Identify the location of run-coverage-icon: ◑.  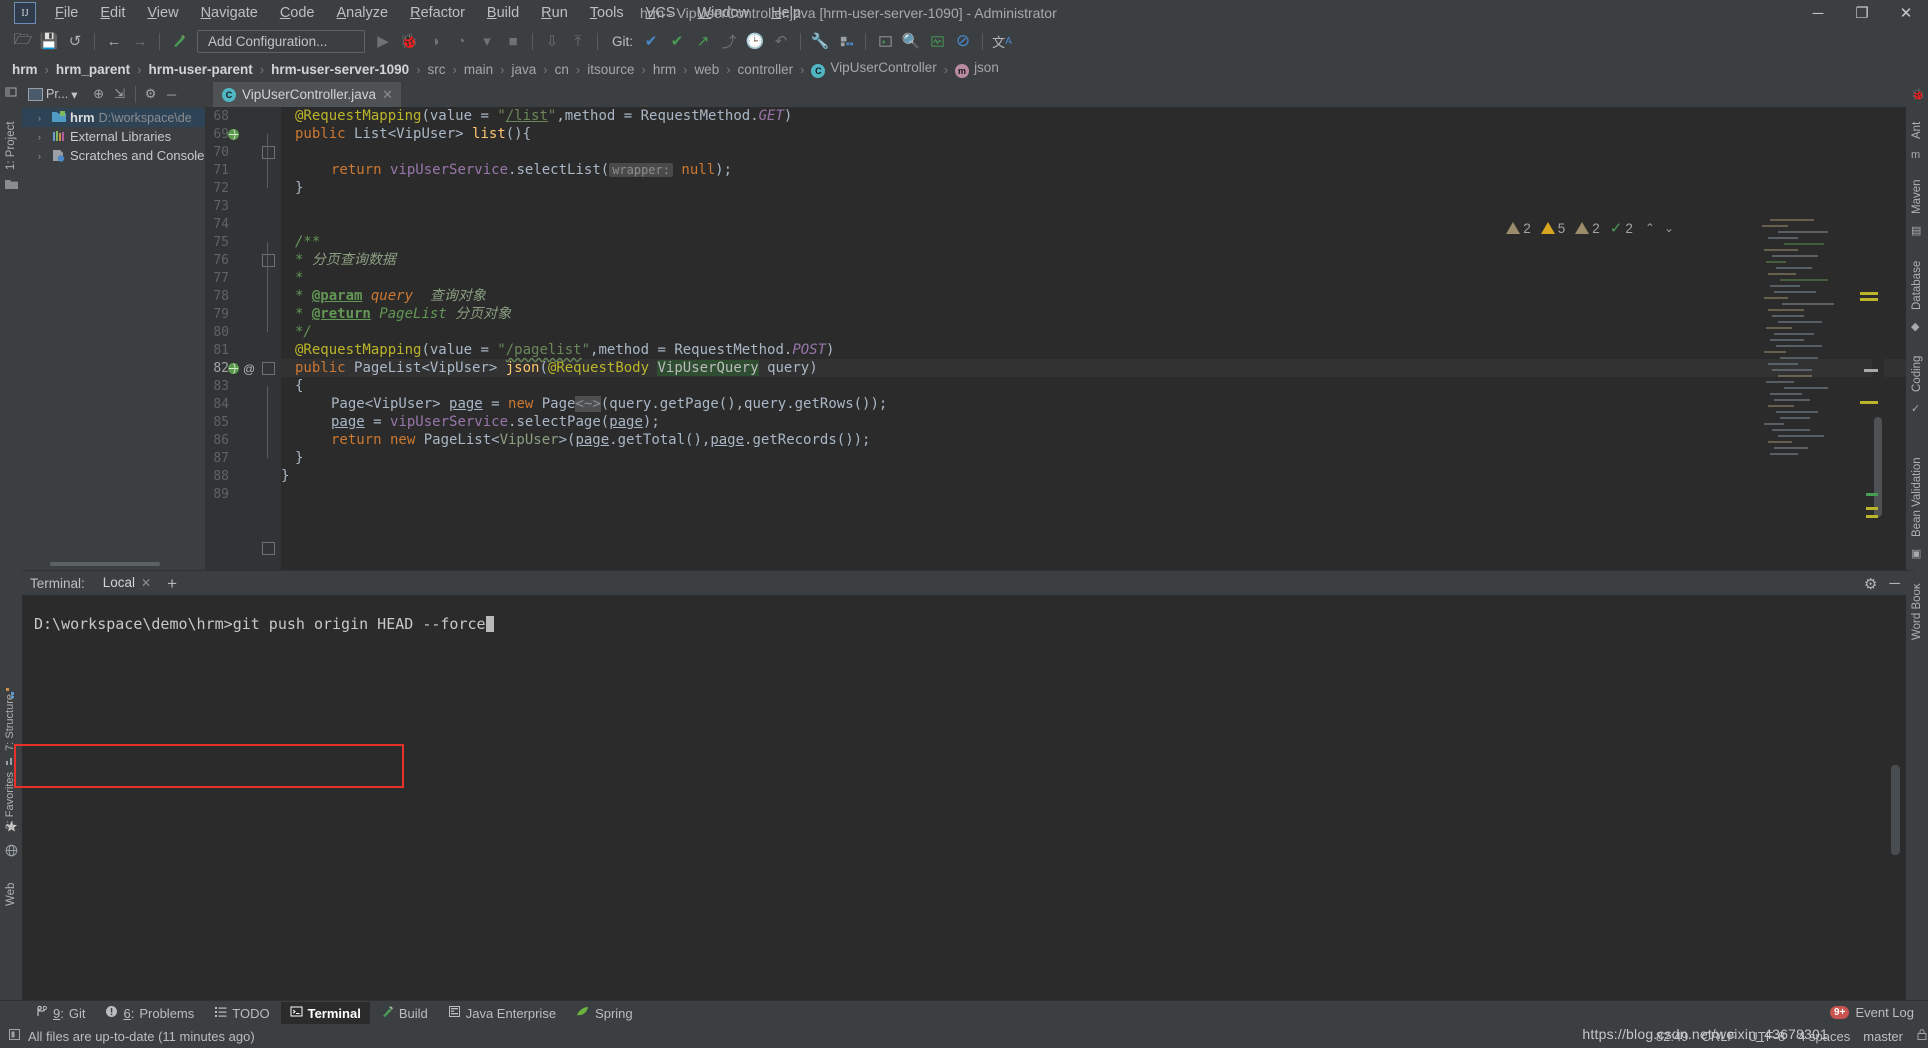
(435, 41).